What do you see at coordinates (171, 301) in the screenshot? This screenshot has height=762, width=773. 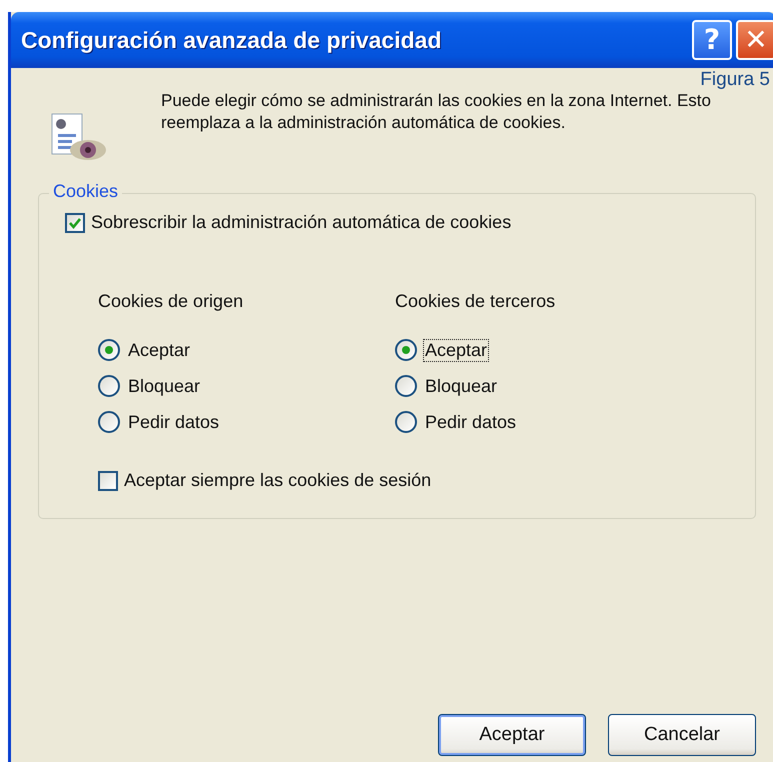 I see `column-heading: Cookies de origen` at bounding box center [171, 301].